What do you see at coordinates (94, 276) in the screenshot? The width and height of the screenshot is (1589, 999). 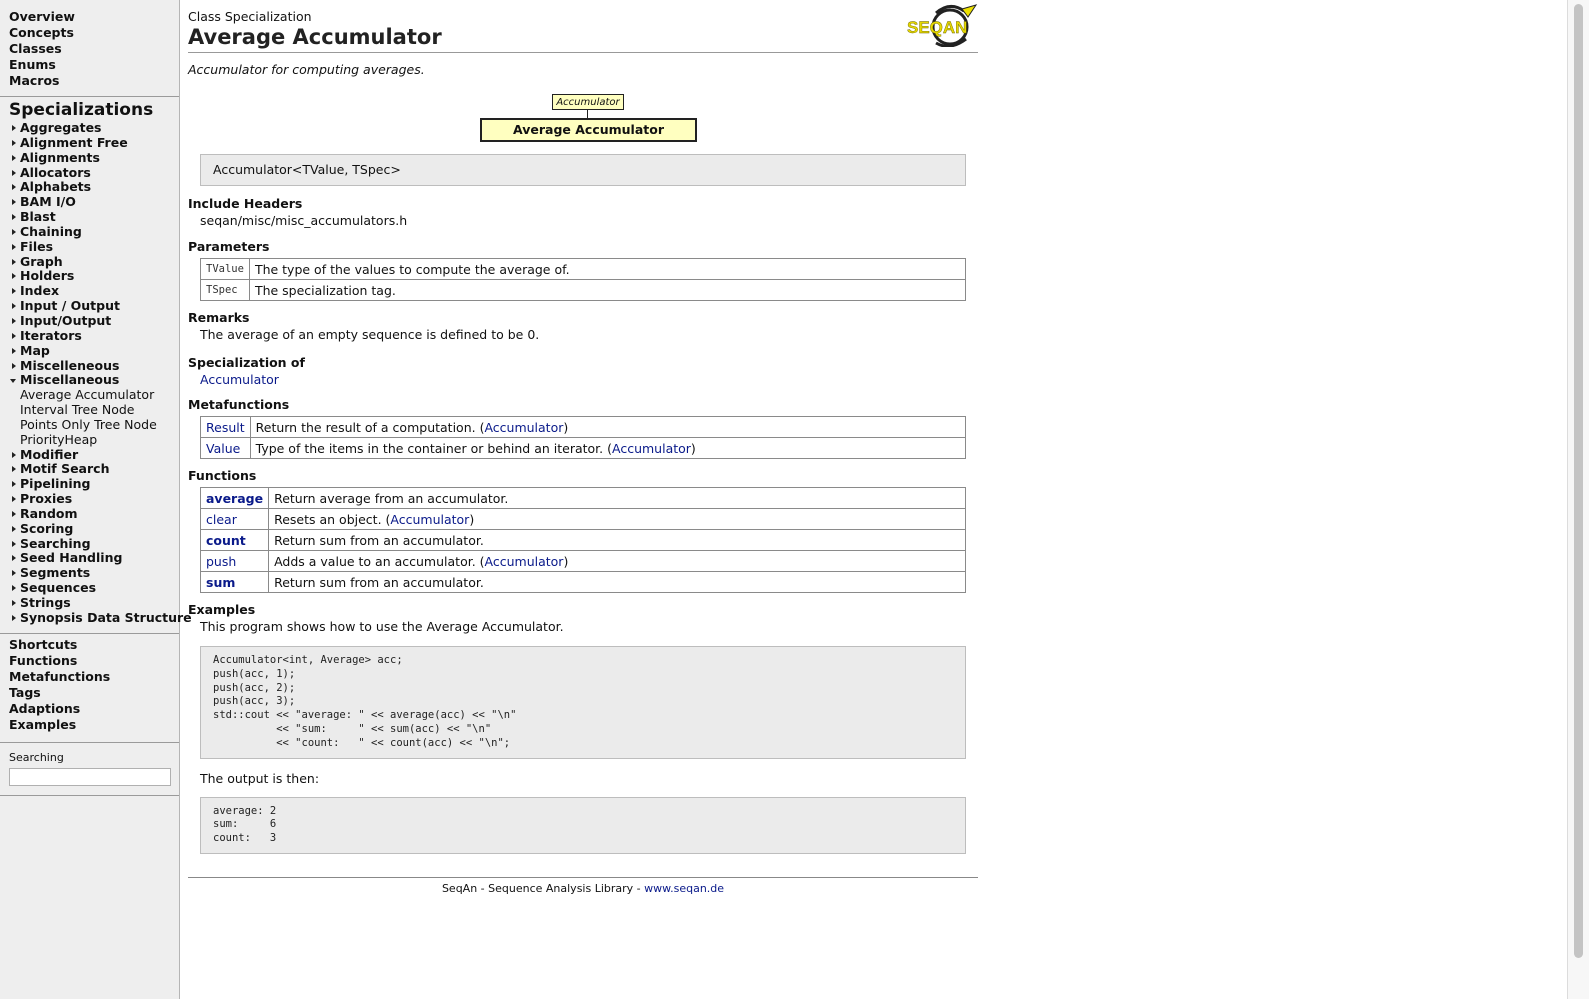 I see `sidebar-tree-item: Holders` at bounding box center [94, 276].